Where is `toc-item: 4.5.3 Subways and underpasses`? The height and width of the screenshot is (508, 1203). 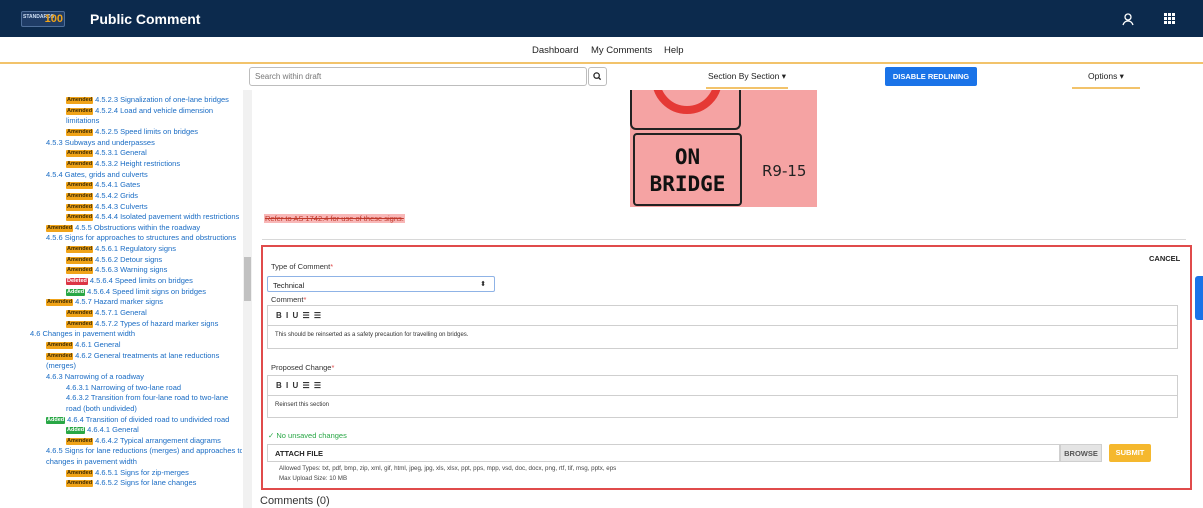
toc-item: 4.5.3 Subways and underpasses is located at coordinates (100, 142).